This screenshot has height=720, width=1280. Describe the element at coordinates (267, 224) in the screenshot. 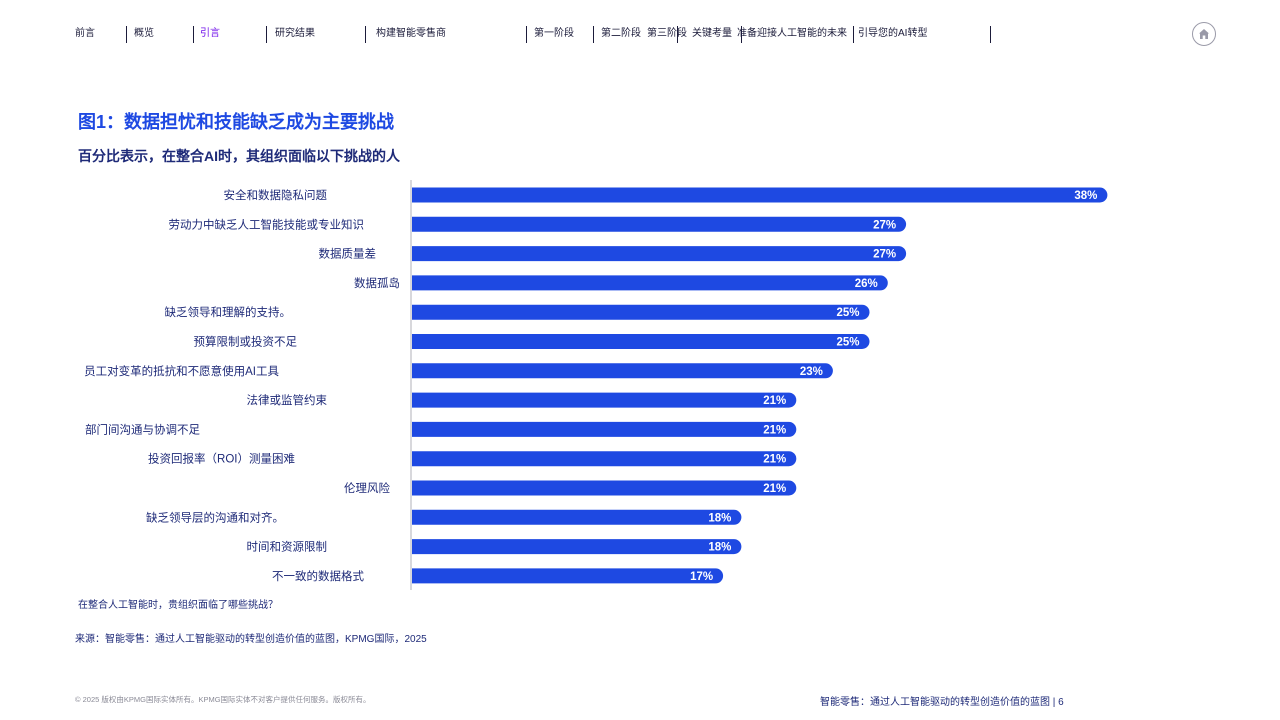

I see `category-label: 劳动力中缺乏人工智能技能或专业知识` at that location.